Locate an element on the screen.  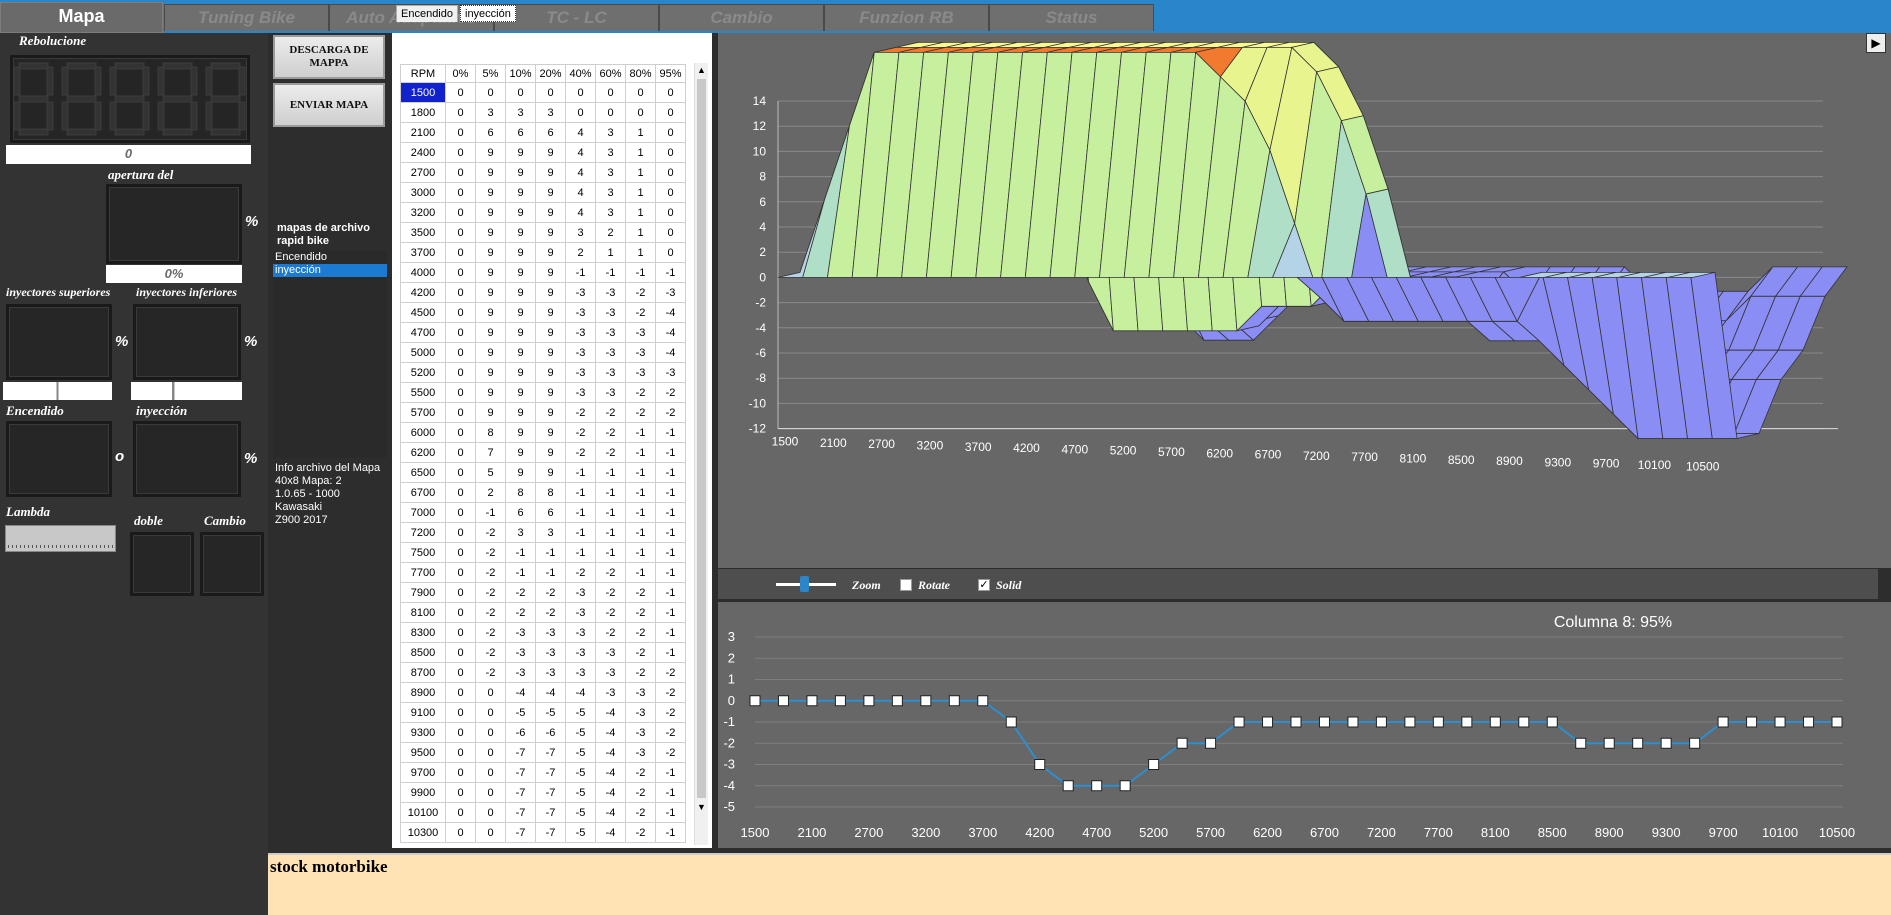
tab-mapa: Mapa is located at coordinates (81, 17).